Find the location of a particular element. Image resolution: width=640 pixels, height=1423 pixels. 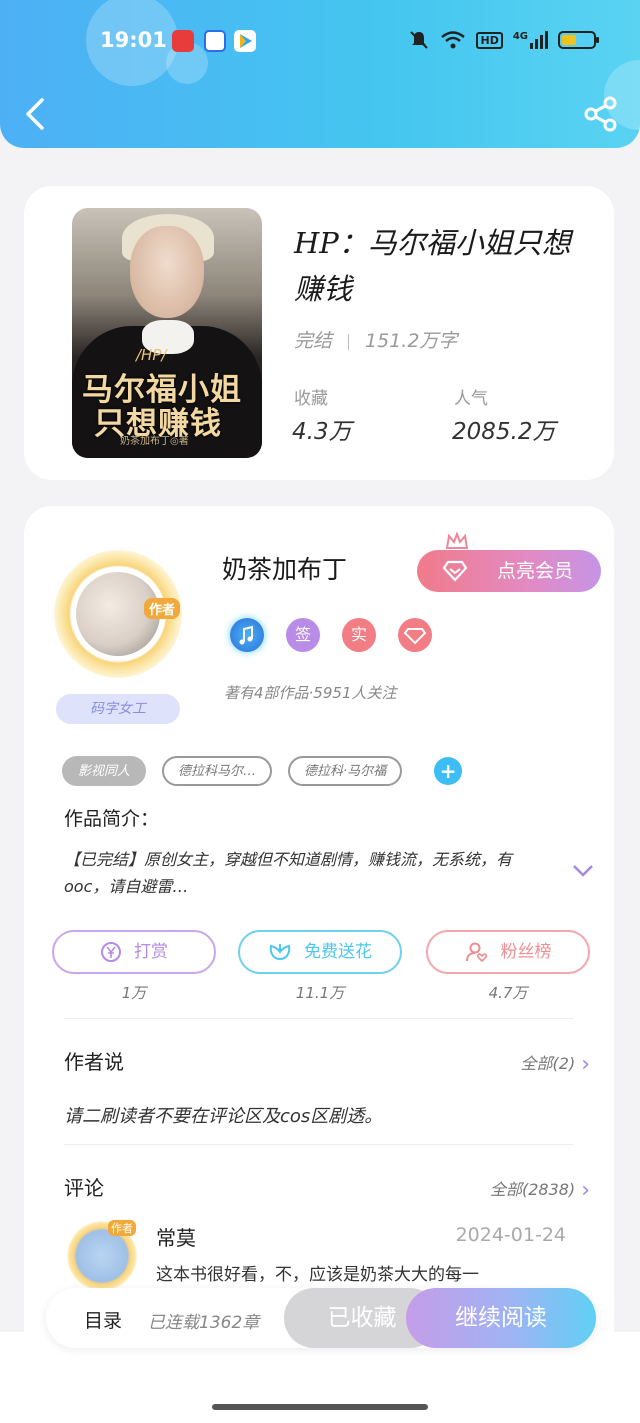

flower-value: 11.1万 is located at coordinates (320, 993).